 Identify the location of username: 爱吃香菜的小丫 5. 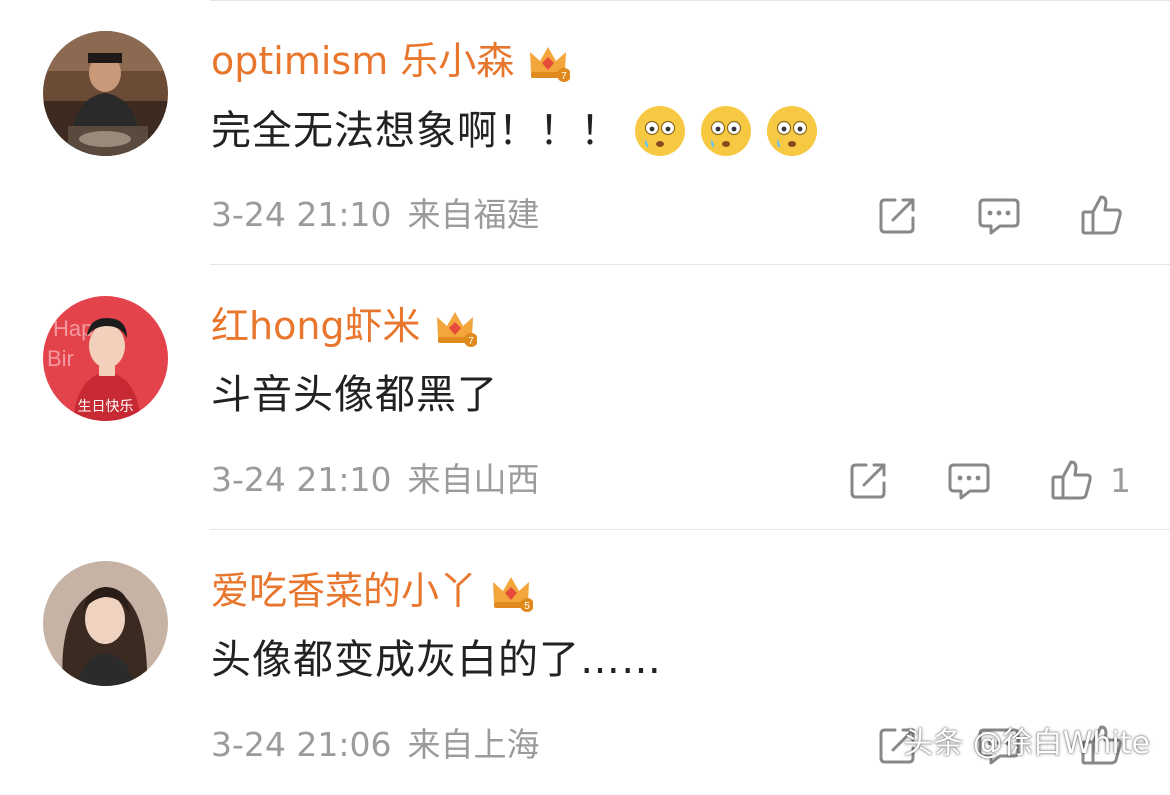
(373, 591).